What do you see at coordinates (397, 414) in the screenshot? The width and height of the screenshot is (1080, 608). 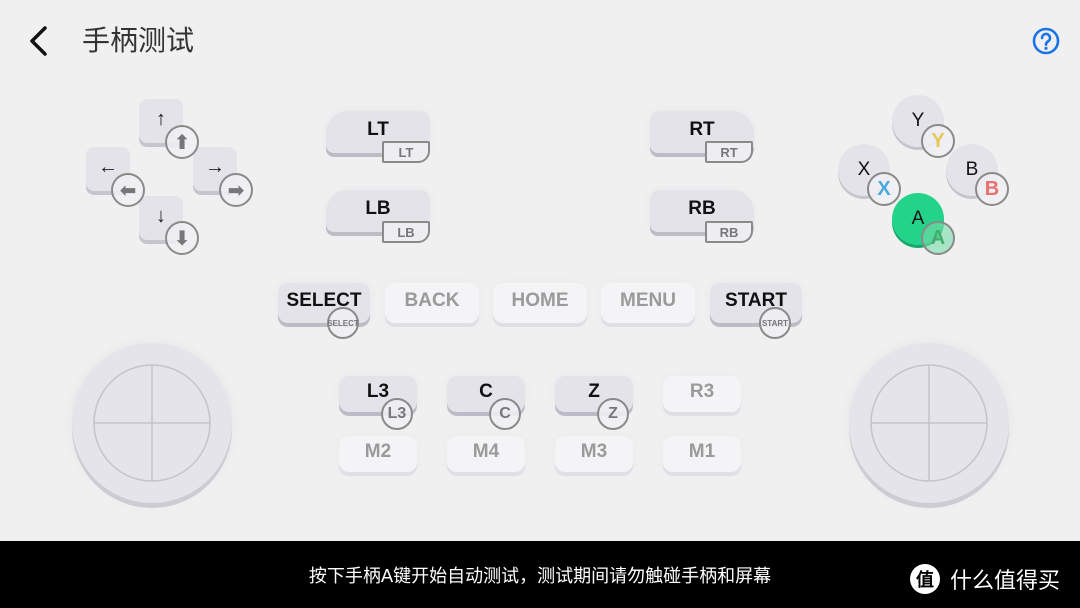 I see `l3-badge: L3` at bounding box center [397, 414].